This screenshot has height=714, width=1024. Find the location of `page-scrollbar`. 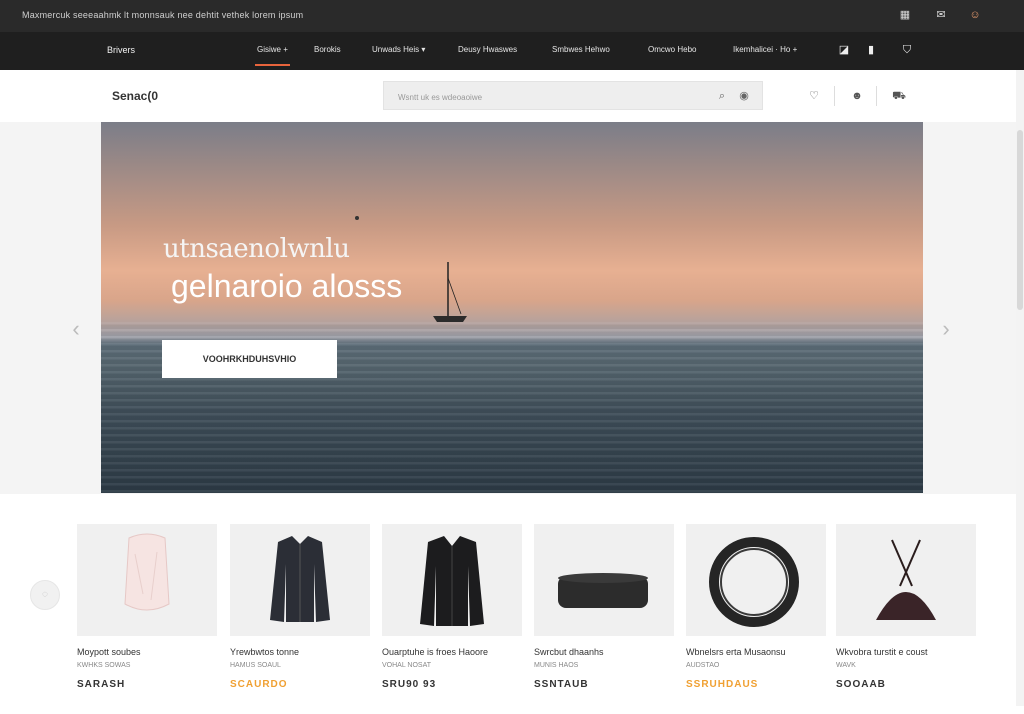

page-scrollbar is located at coordinates (1020, 388).